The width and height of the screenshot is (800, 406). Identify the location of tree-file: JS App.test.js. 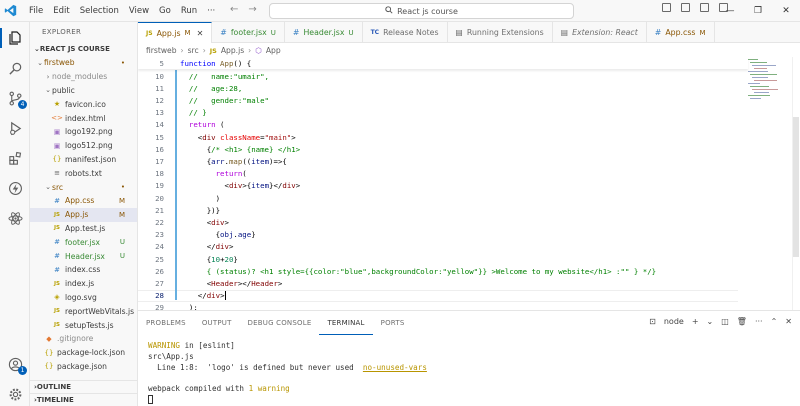
(83, 229).